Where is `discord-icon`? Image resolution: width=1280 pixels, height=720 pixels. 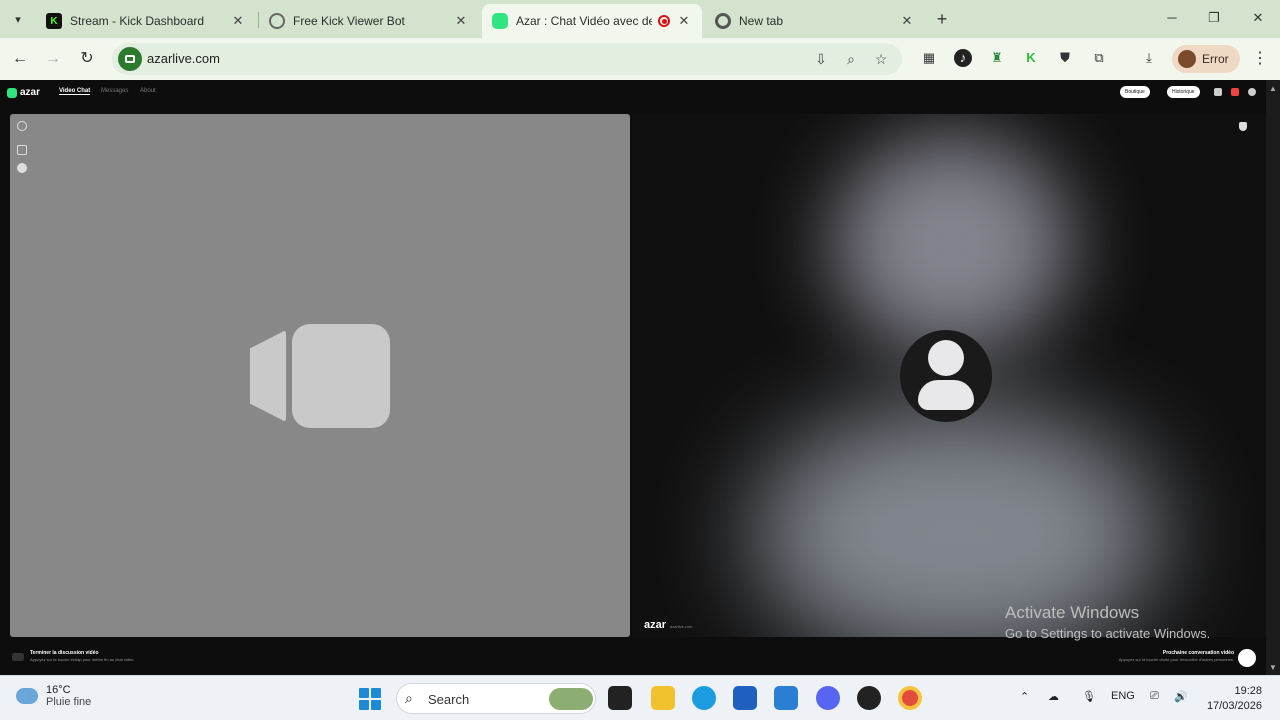 discord-icon is located at coordinates (828, 698).